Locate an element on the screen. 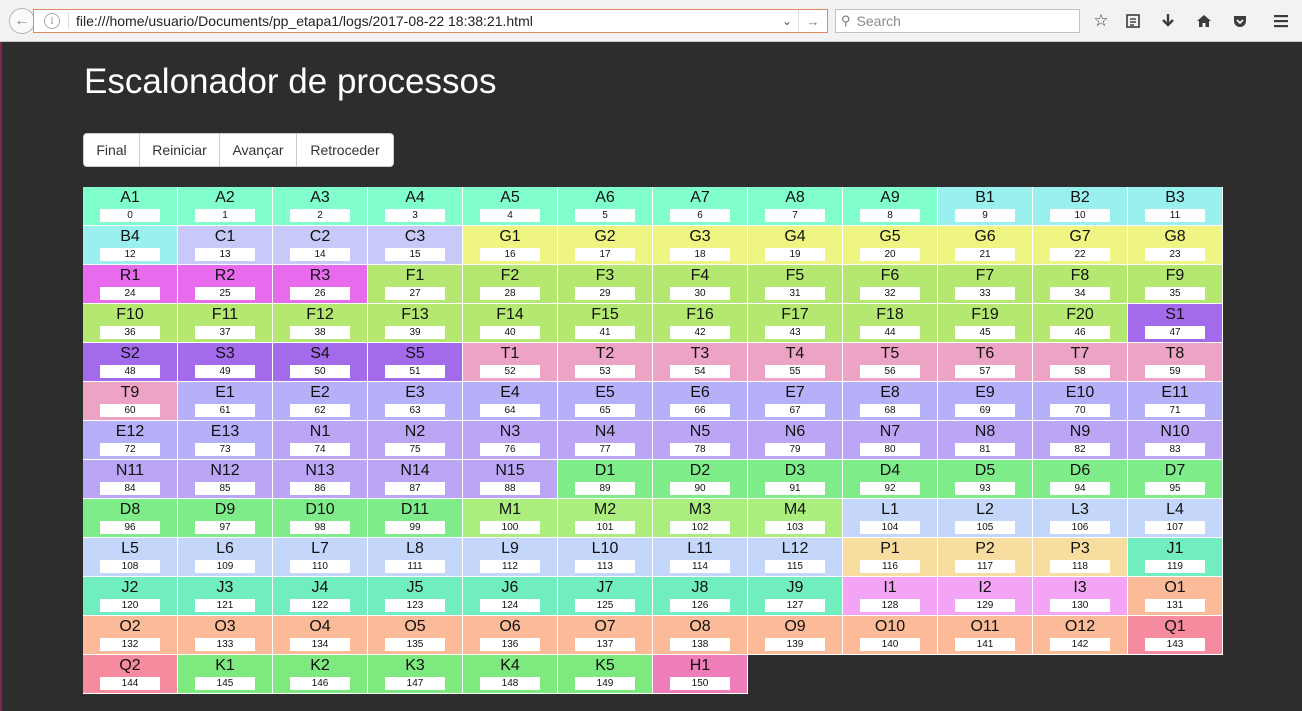  process-cell: O1 131 is located at coordinates (1175, 596).